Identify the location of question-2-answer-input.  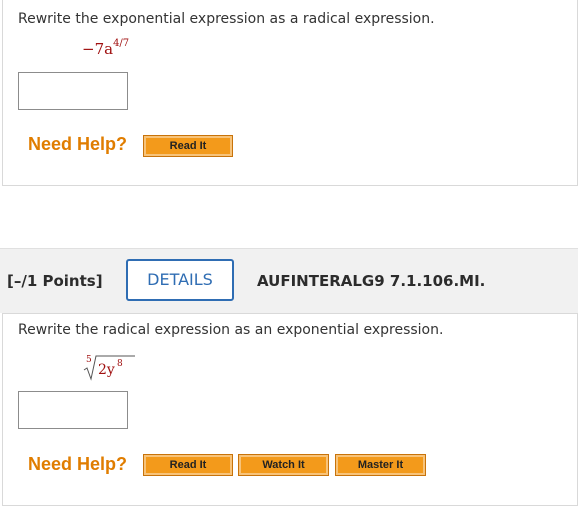
(73, 410).